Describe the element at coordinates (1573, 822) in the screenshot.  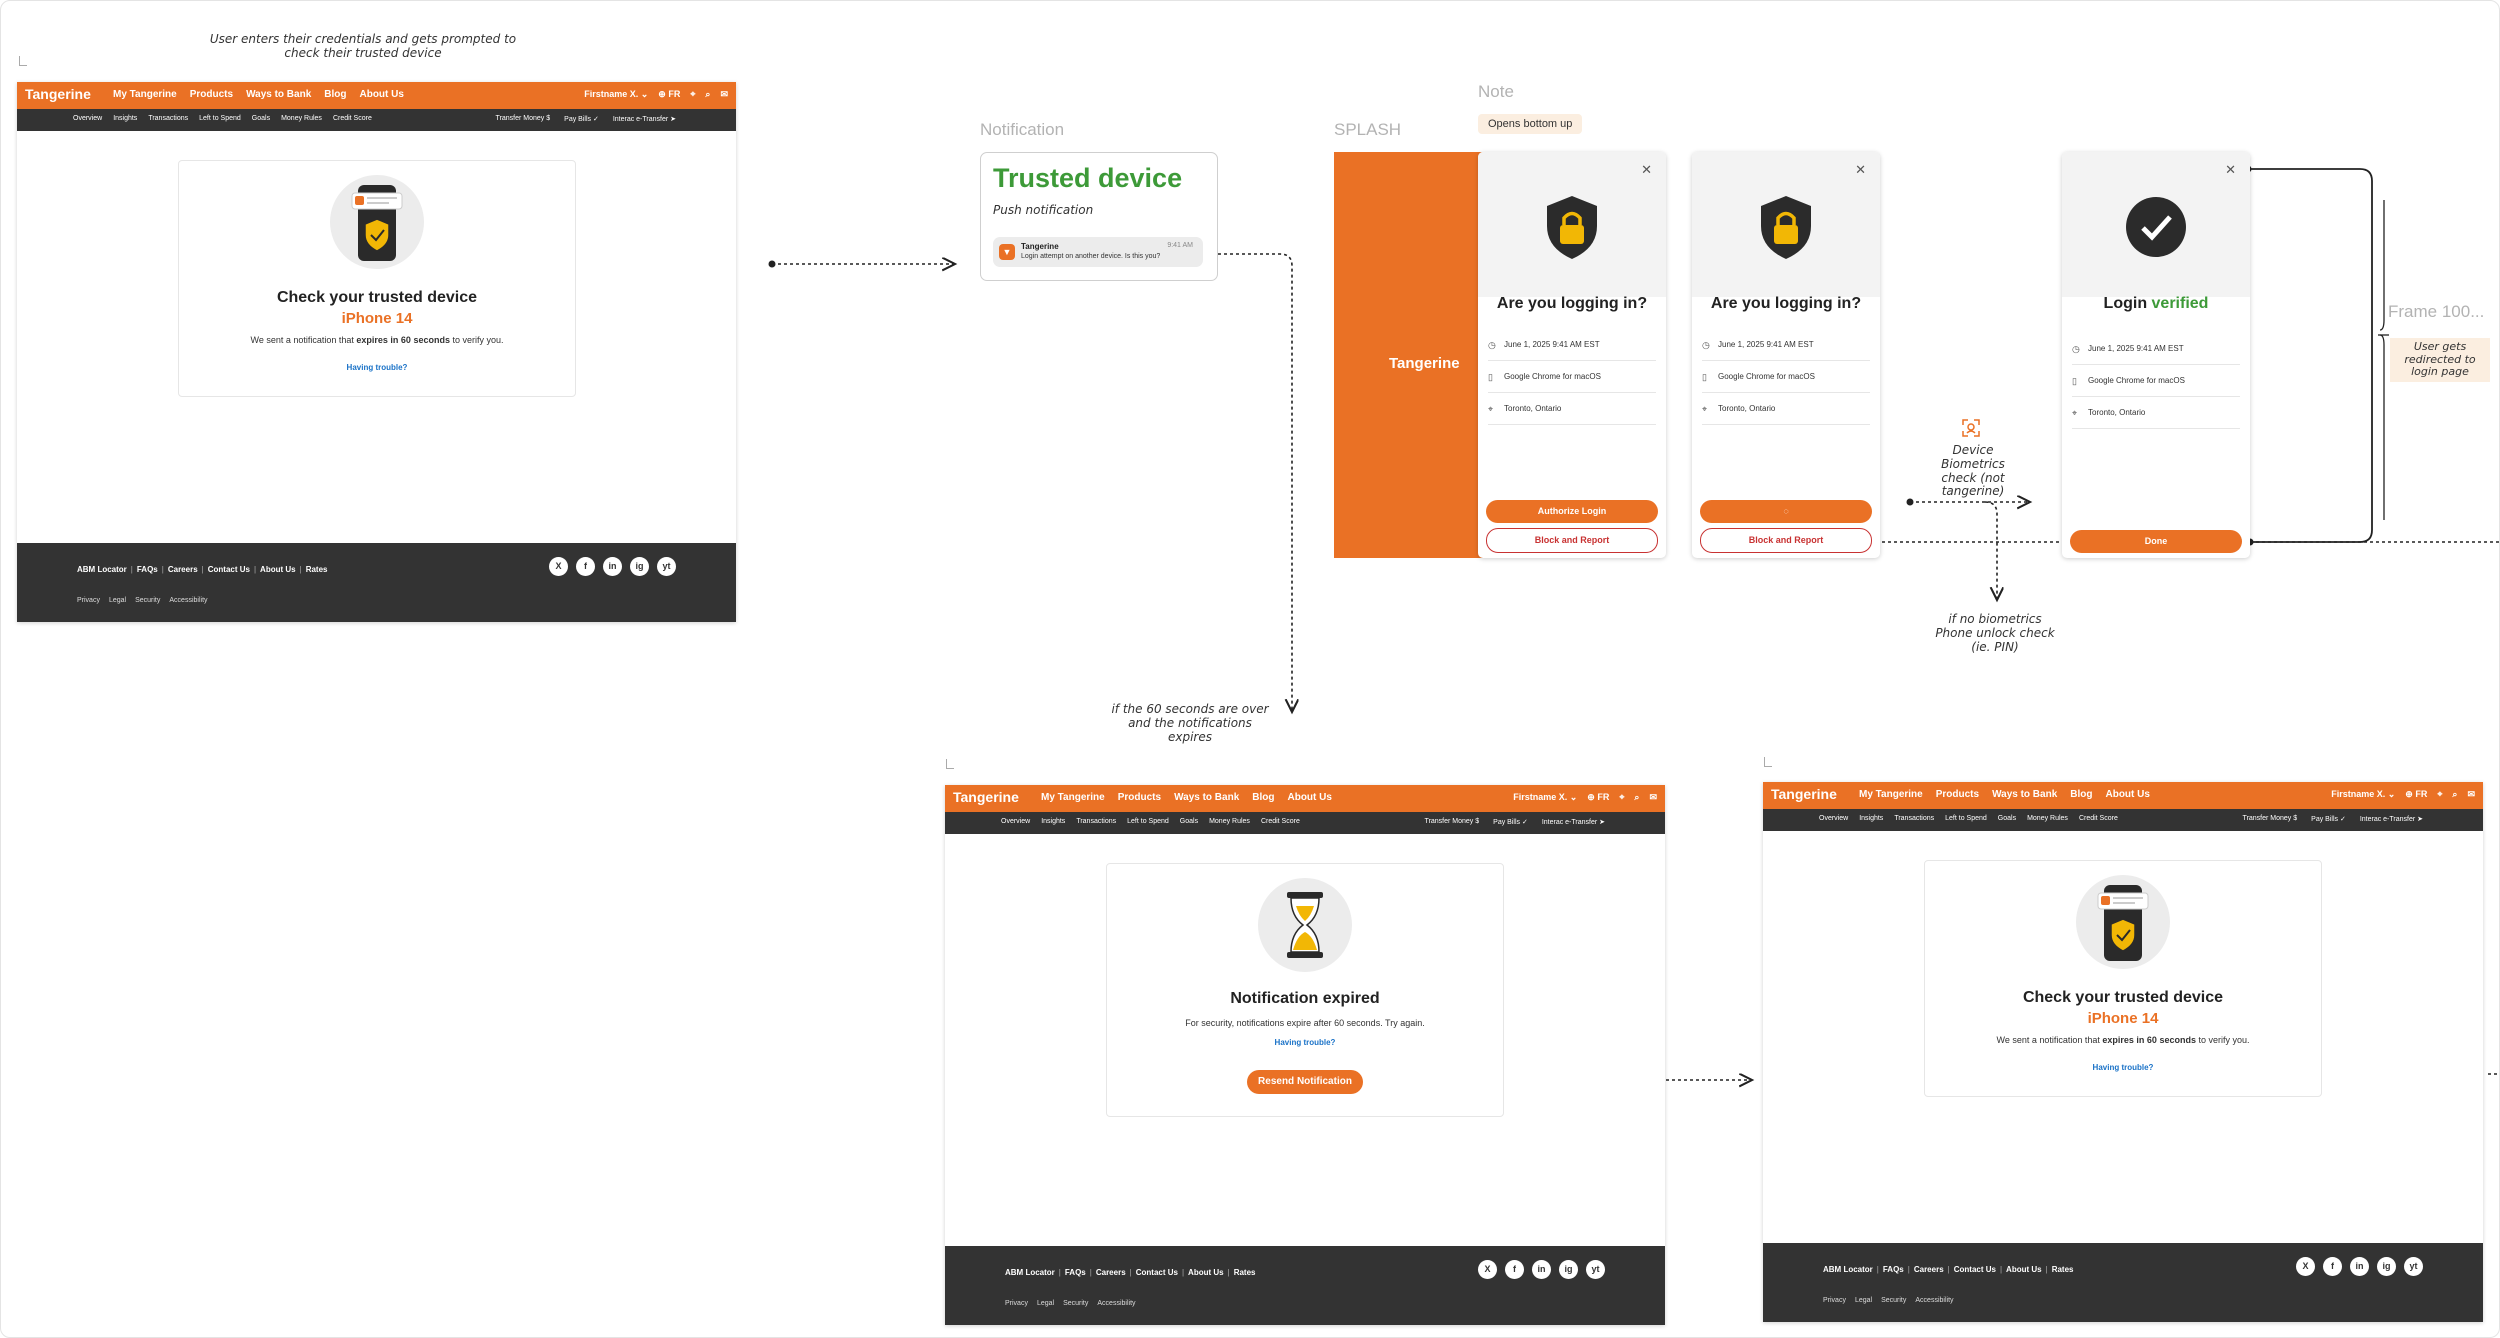
I see `etransfer-link: Interac e-Transfer ➤` at that location.